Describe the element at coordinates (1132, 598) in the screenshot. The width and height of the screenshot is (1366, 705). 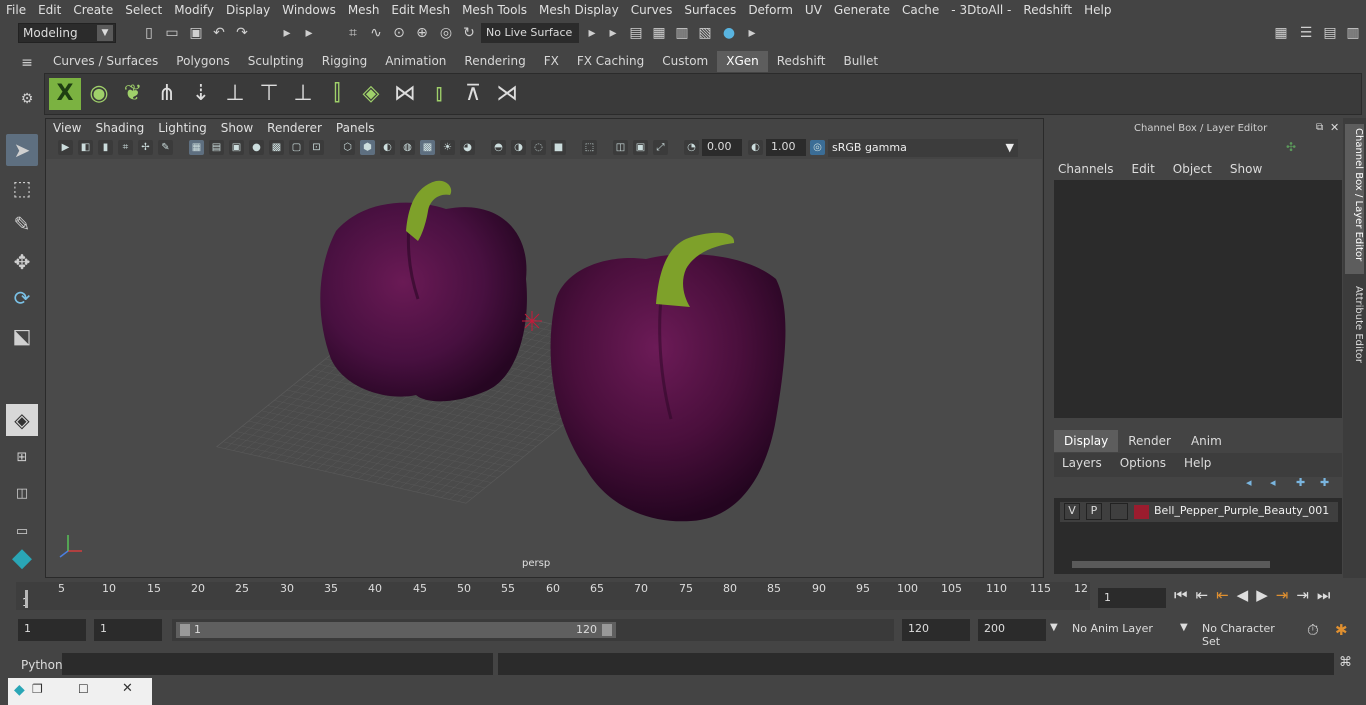
I see `current-frame-field: 1` at that location.